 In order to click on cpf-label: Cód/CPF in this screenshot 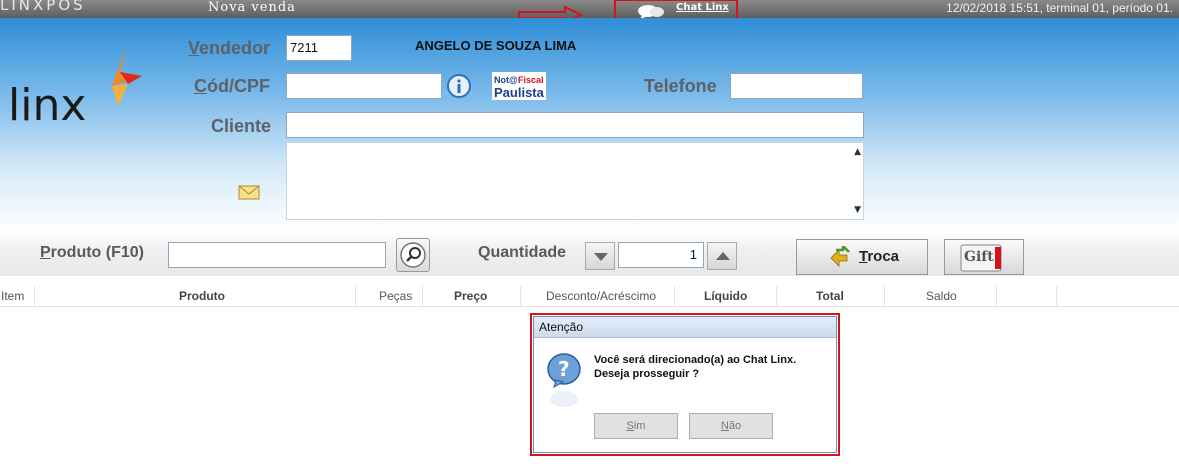, I will do `click(232, 86)`.